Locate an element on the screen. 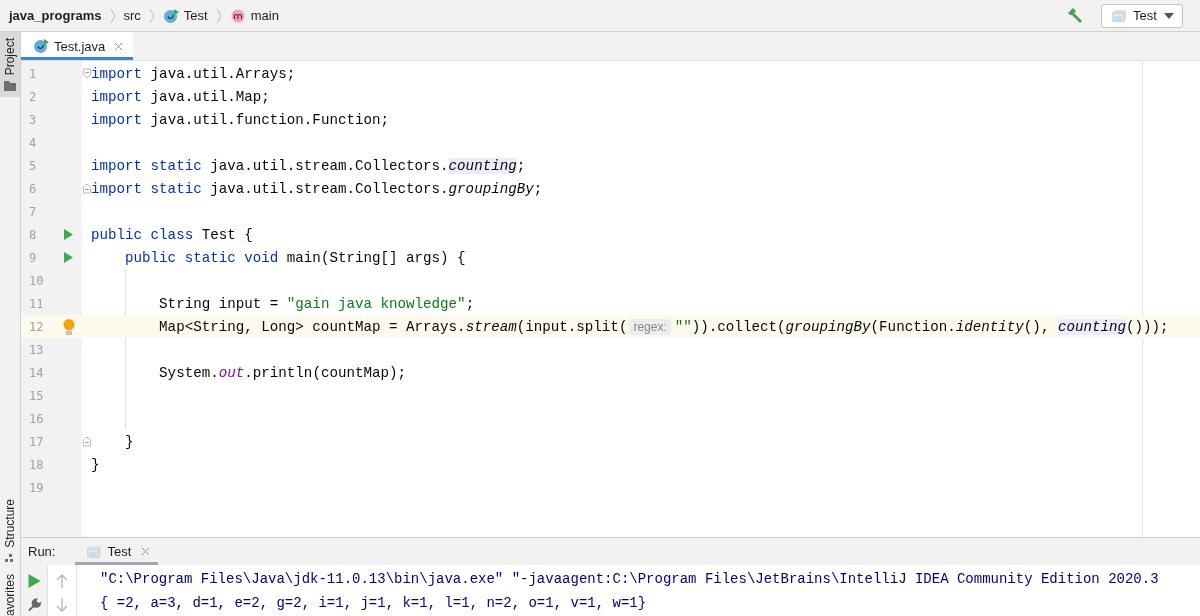 This screenshot has width=1200, height=616. line-number: 1 is located at coordinates (33, 73).